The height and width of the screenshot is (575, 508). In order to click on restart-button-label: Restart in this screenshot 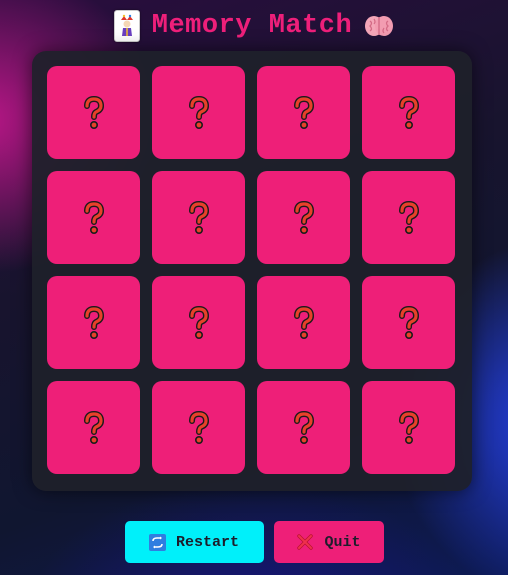, I will do `click(207, 542)`.